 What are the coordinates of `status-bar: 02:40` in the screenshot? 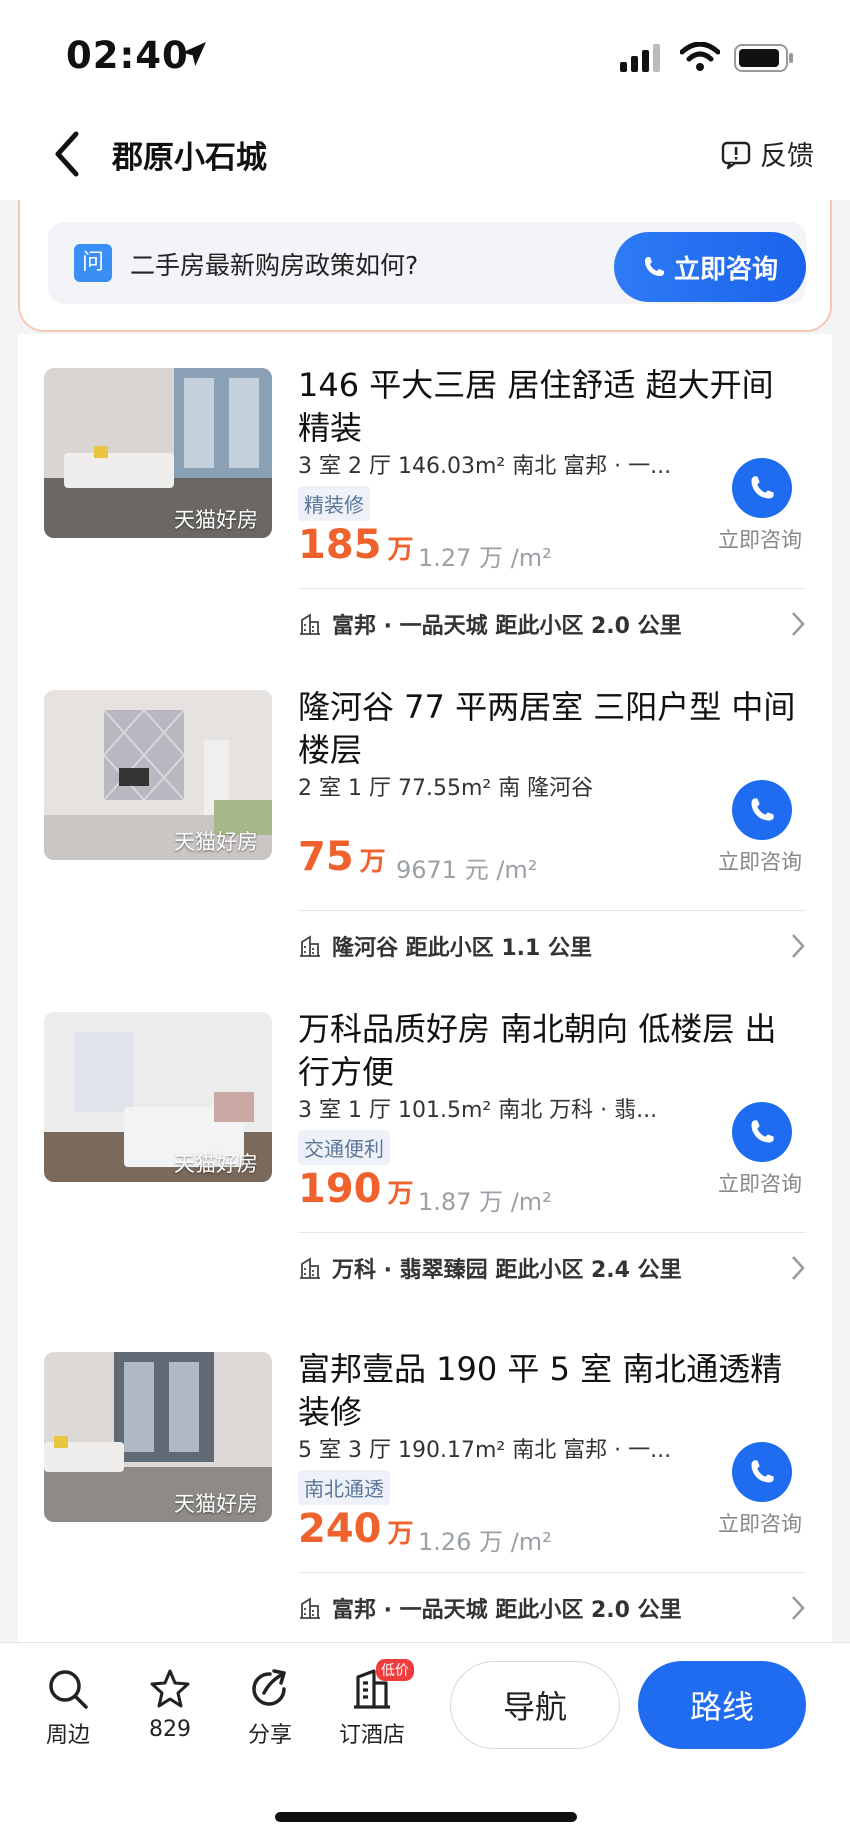 It's located at (425, 55).